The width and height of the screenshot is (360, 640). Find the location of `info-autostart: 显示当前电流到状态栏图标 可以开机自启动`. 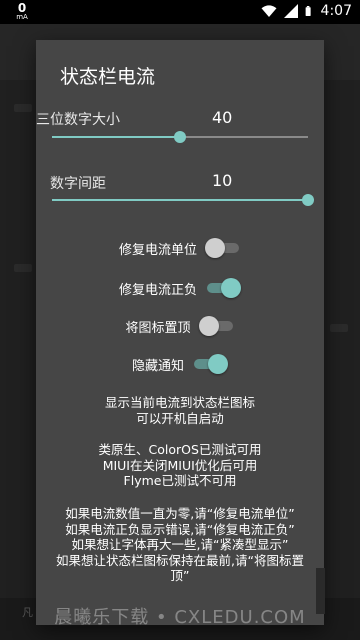

info-autostart: 显示当前电流到状态栏图标 可以开机自启动 is located at coordinates (180, 410).